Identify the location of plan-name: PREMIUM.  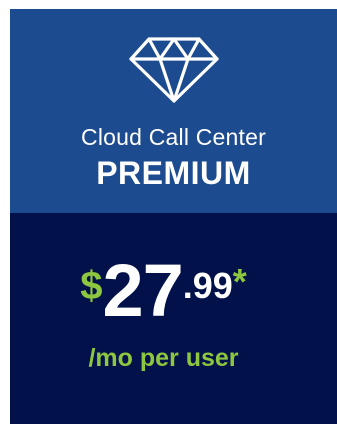
(173, 173).